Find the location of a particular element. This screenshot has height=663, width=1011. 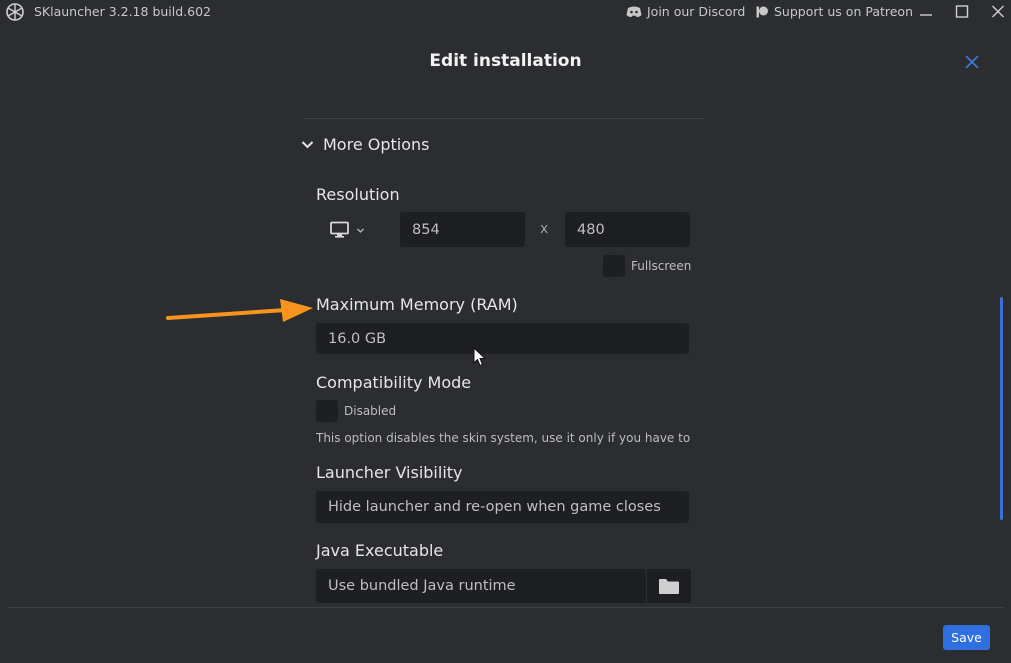

dialog-title: Edit installation is located at coordinates (505, 61).